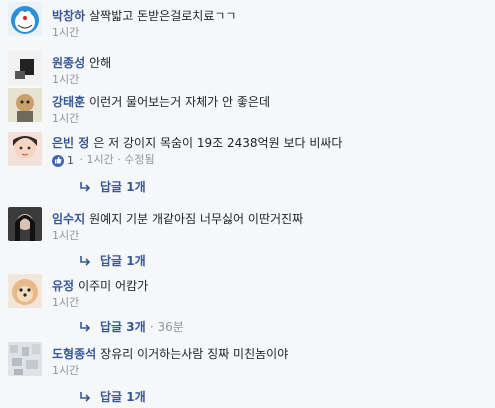 The height and width of the screenshot is (408, 495). What do you see at coordinates (68, 102) in the screenshot?
I see `commenter-name: 강태훈` at bounding box center [68, 102].